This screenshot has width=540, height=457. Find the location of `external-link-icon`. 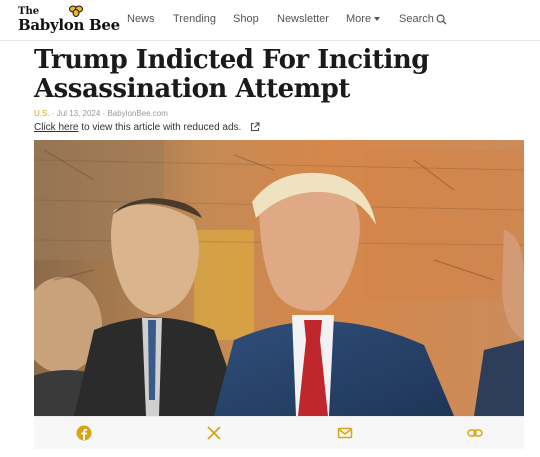

external-link-icon is located at coordinates (255, 127).